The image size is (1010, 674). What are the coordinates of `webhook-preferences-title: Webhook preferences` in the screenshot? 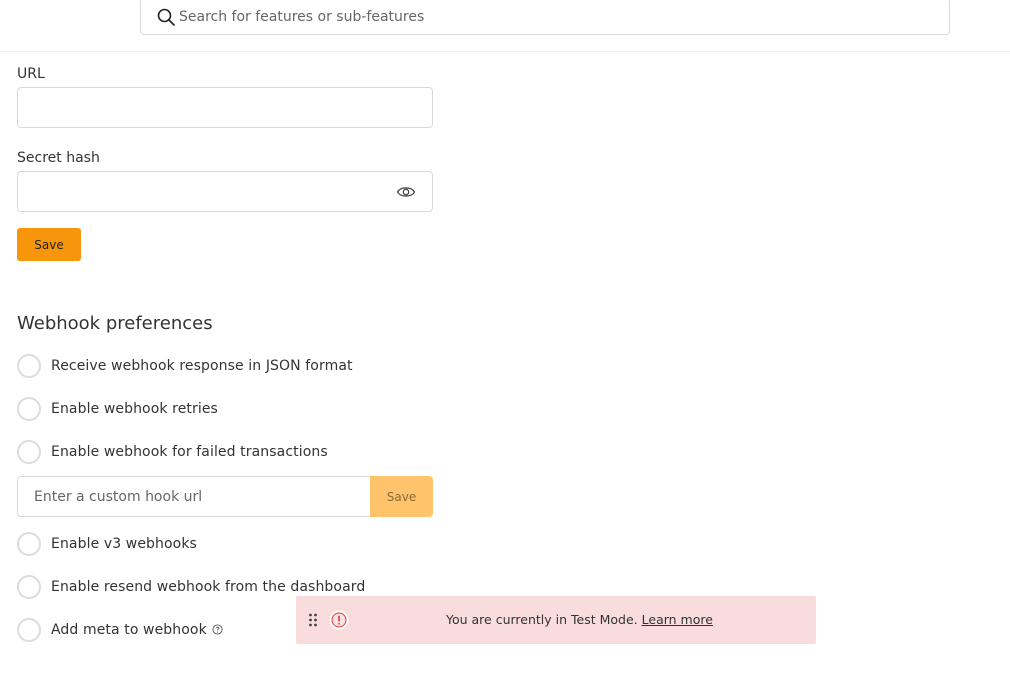 It's located at (115, 323).